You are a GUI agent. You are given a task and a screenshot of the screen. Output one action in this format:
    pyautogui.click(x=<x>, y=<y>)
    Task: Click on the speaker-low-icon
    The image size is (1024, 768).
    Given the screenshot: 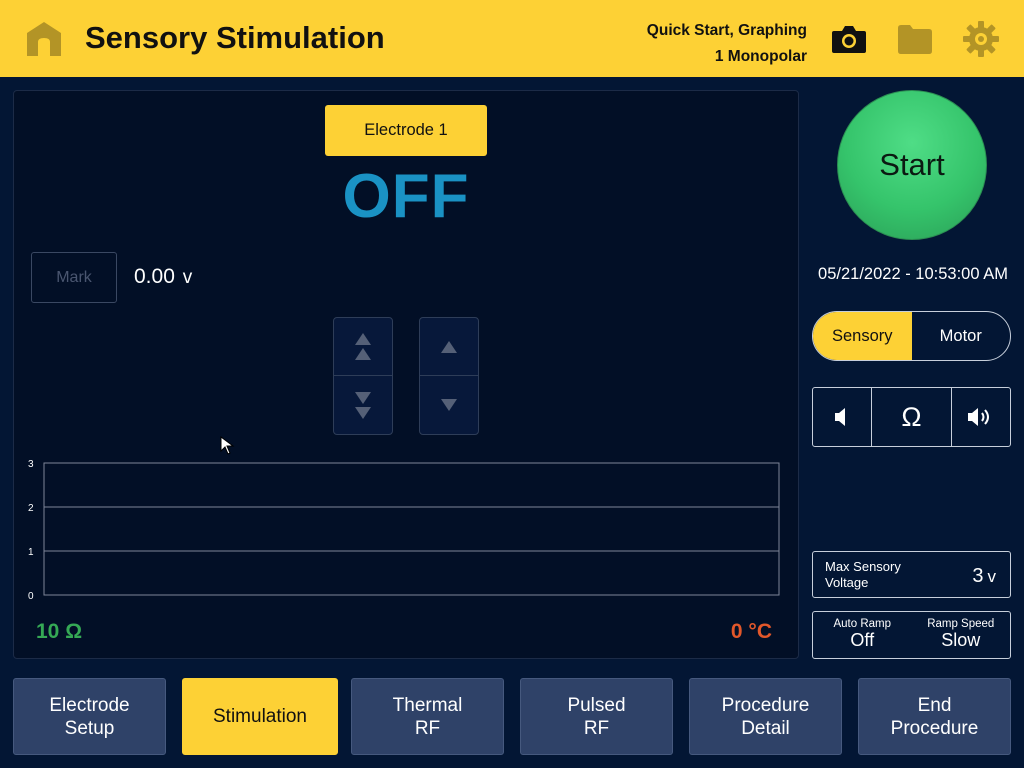 What is the action you would take?
    pyautogui.click(x=840, y=417)
    